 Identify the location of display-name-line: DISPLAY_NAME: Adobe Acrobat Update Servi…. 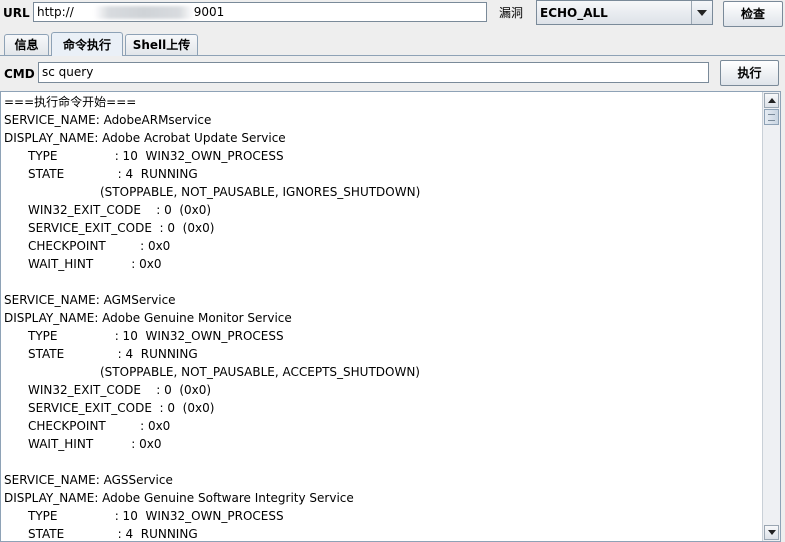
(145, 138).